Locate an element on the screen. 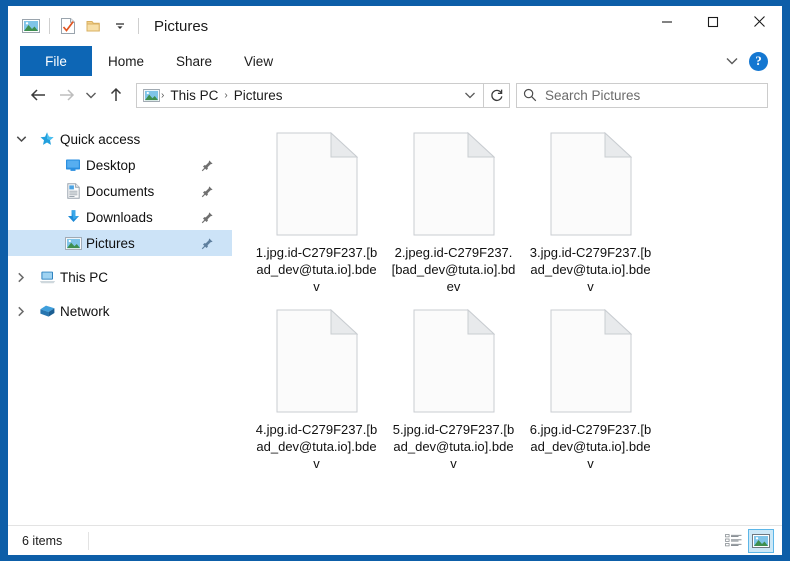  refresh-button is located at coordinates (497, 95).